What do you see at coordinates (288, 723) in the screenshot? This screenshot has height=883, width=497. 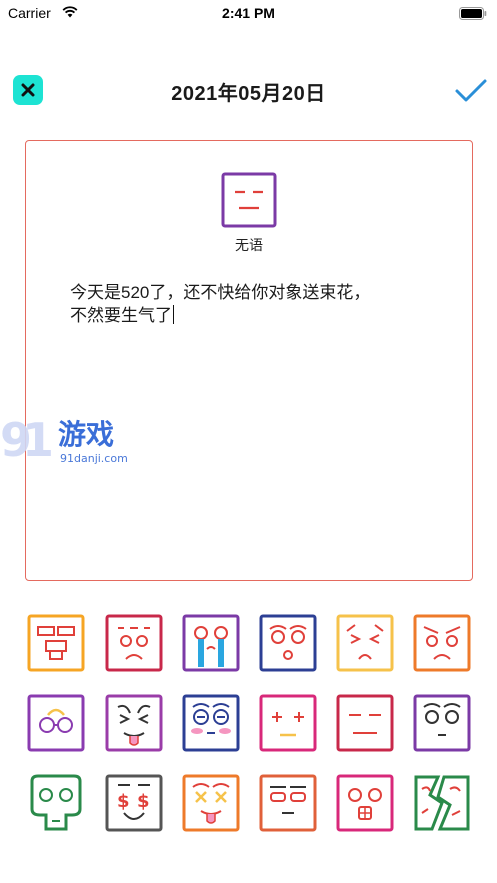 I see `plus-eyes-face-icon` at bounding box center [288, 723].